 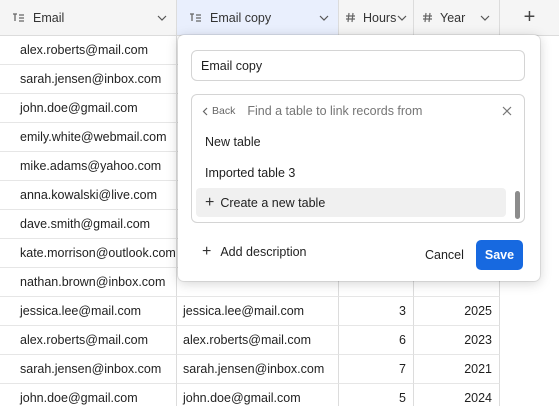 I want to click on column-header-label: Hours, so click(x=380, y=17).